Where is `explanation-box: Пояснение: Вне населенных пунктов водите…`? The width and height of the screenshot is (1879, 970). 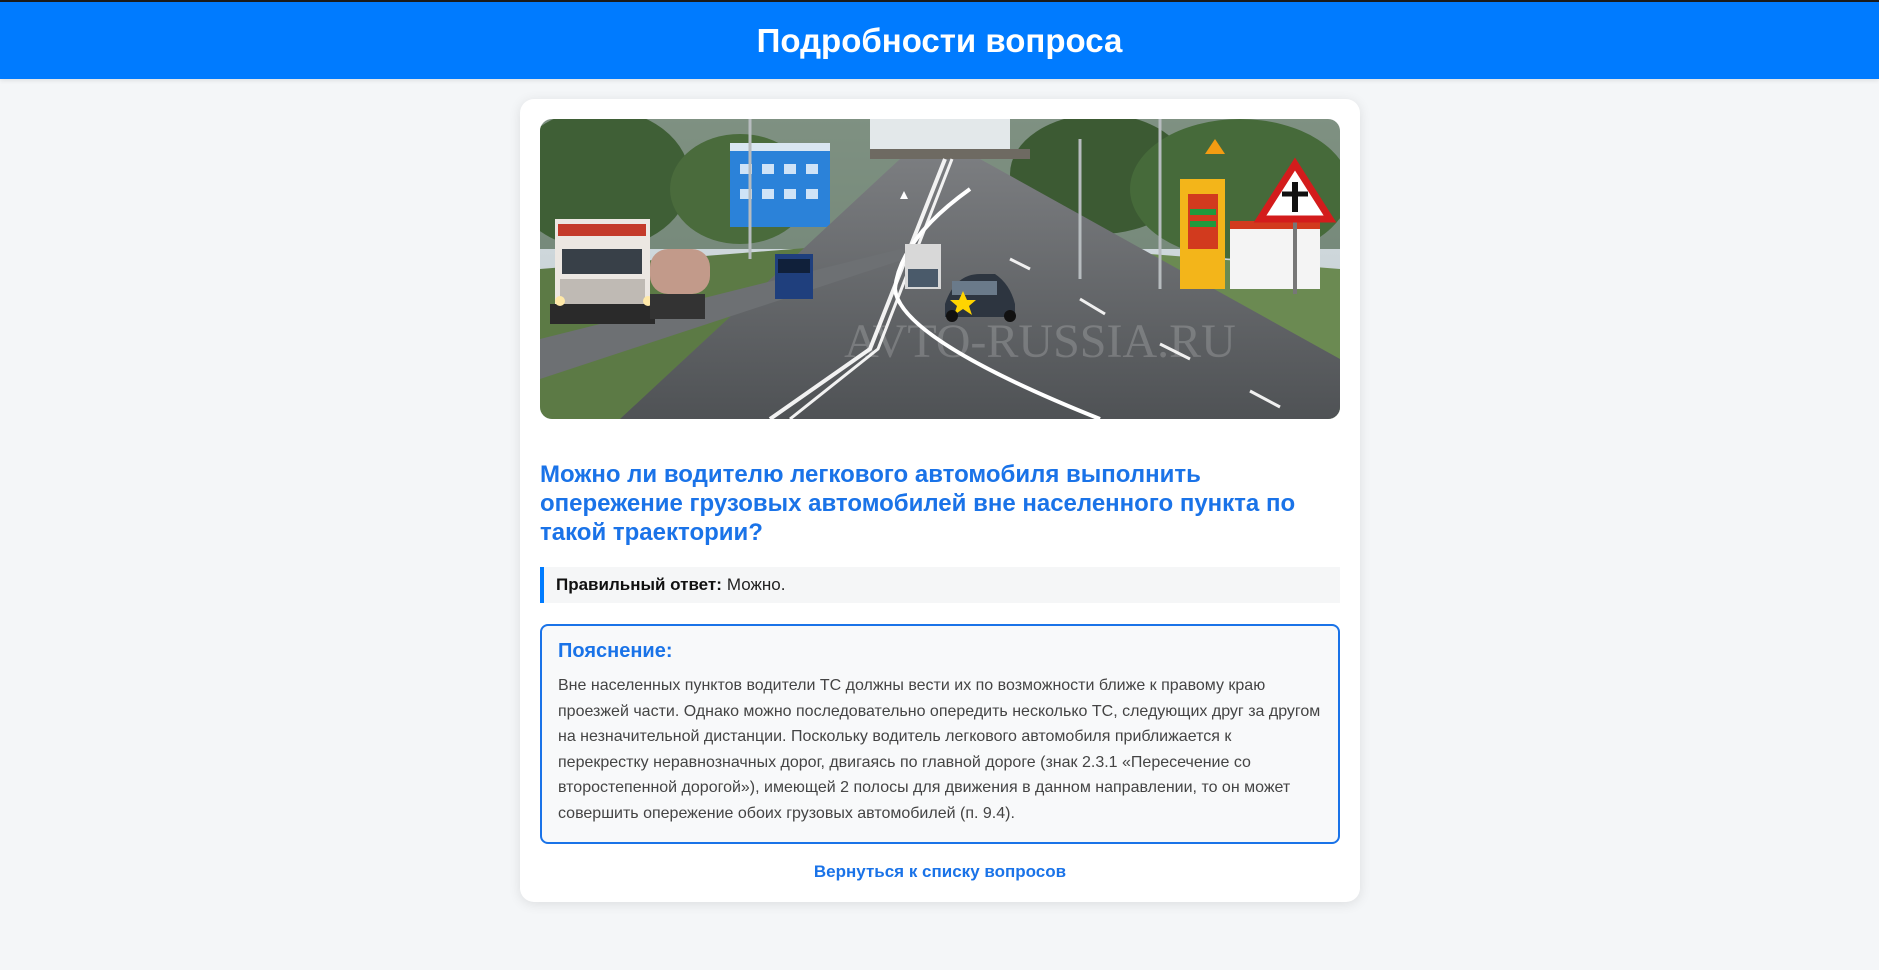 explanation-box: Пояснение: Вне населенных пунктов водите… is located at coordinates (940, 734).